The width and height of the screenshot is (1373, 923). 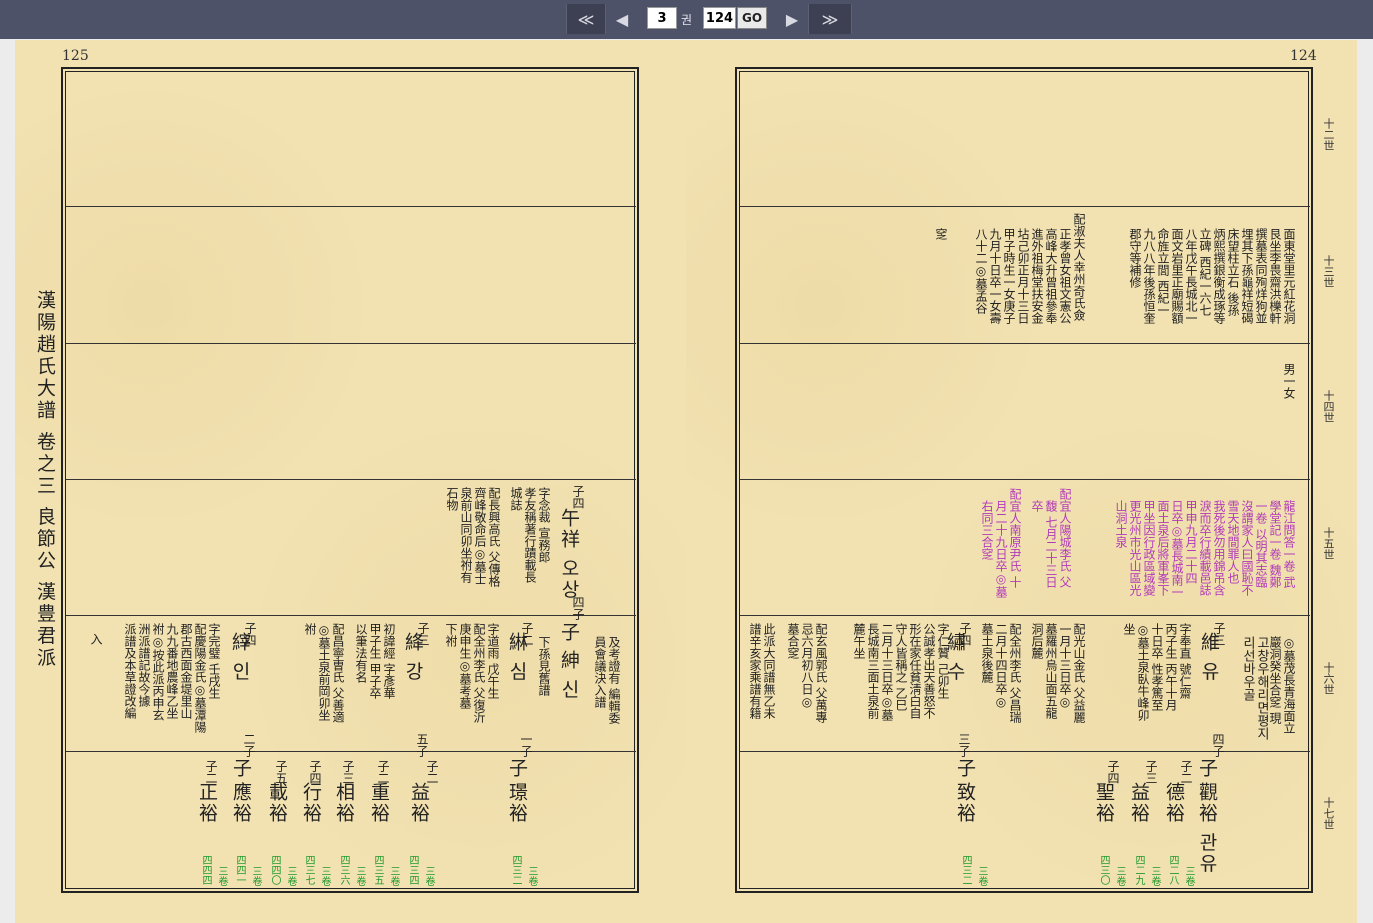 What do you see at coordinates (1205, 272) in the screenshot?
I see `genealogy-note: 立碑 西紀一六七` at bounding box center [1205, 272].